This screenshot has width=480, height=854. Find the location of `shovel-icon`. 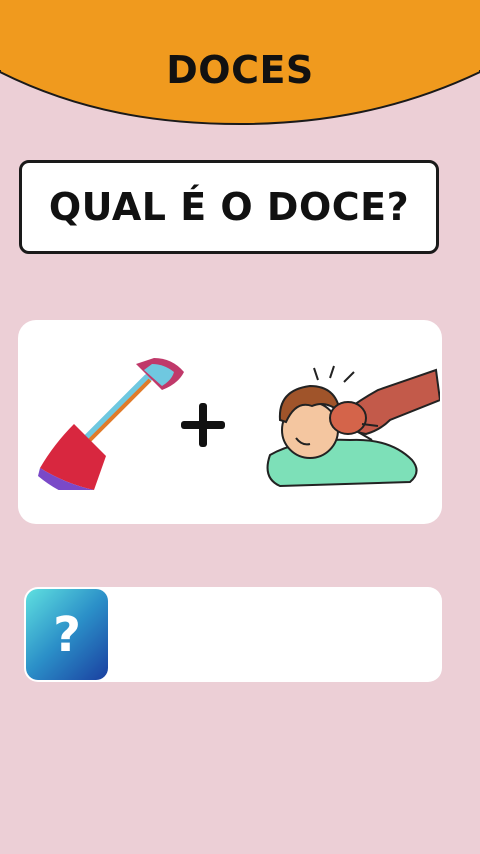

shovel-icon is located at coordinates (111, 424).